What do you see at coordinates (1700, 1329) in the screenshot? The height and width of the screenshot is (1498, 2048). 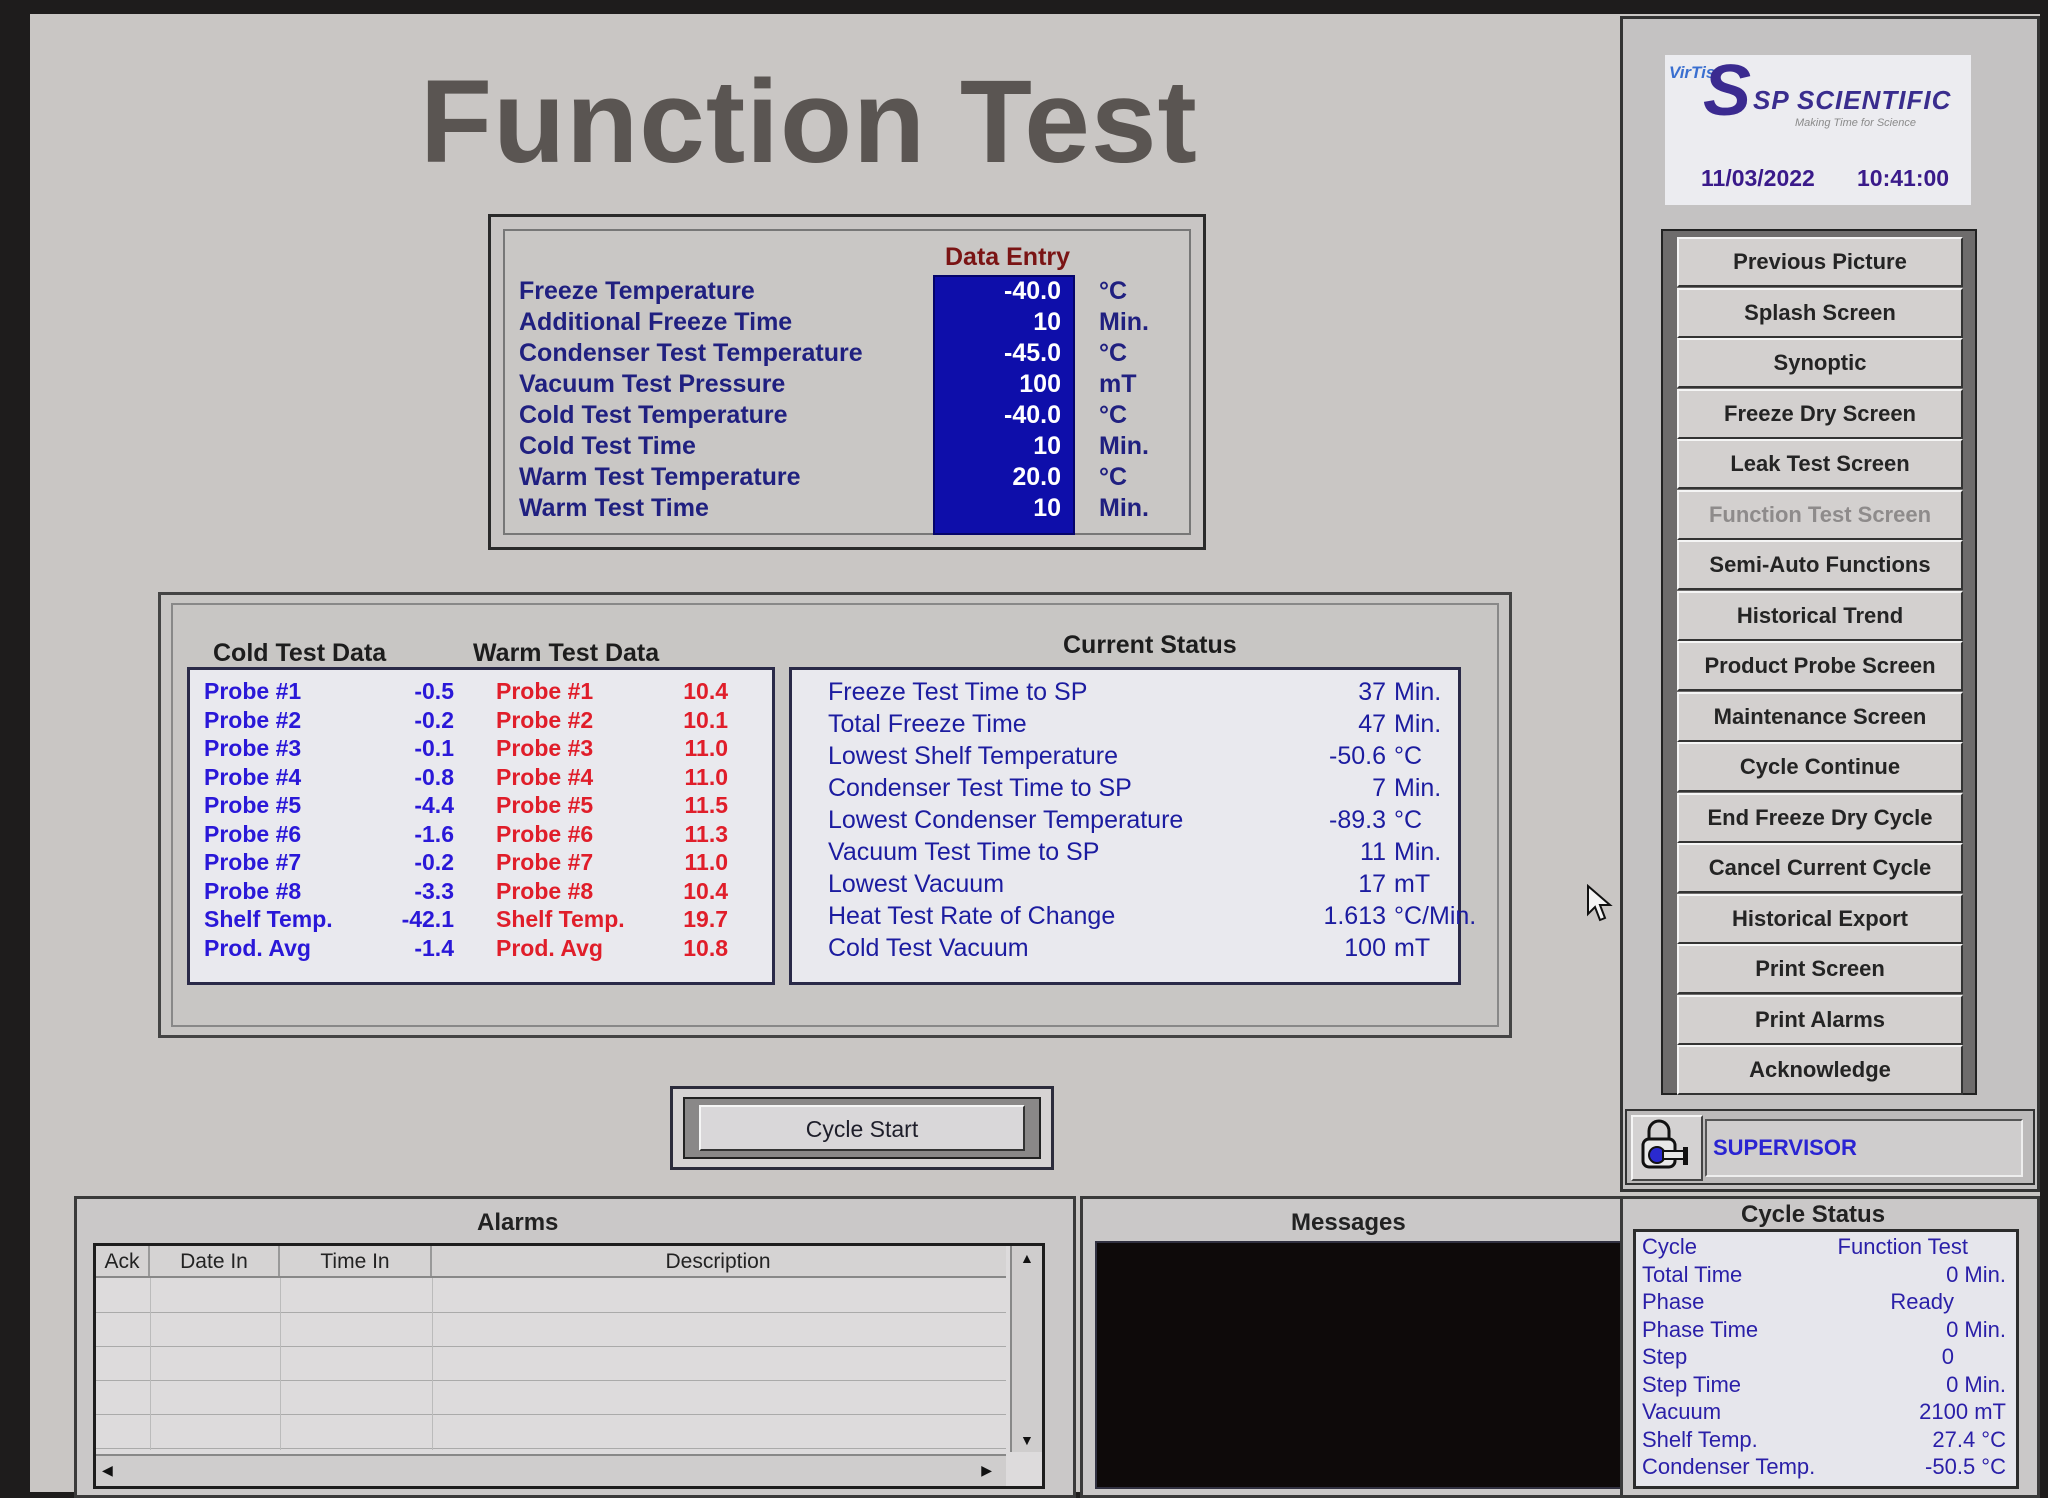 I see `cycle-status-label: Phase Time` at bounding box center [1700, 1329].